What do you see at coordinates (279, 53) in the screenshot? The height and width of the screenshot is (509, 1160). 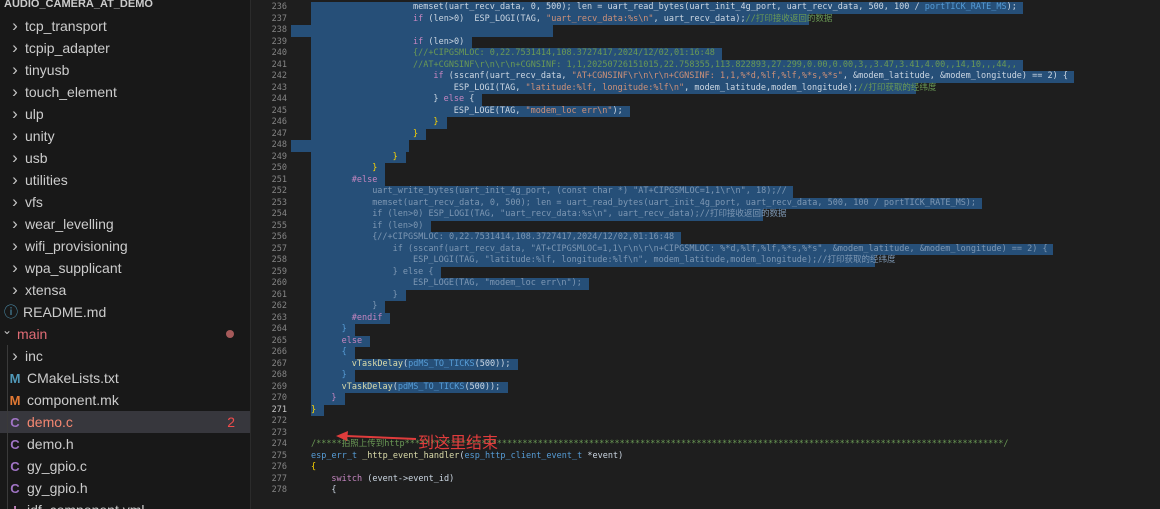 I see `line-number: 240` at bounding box center [279, 53].